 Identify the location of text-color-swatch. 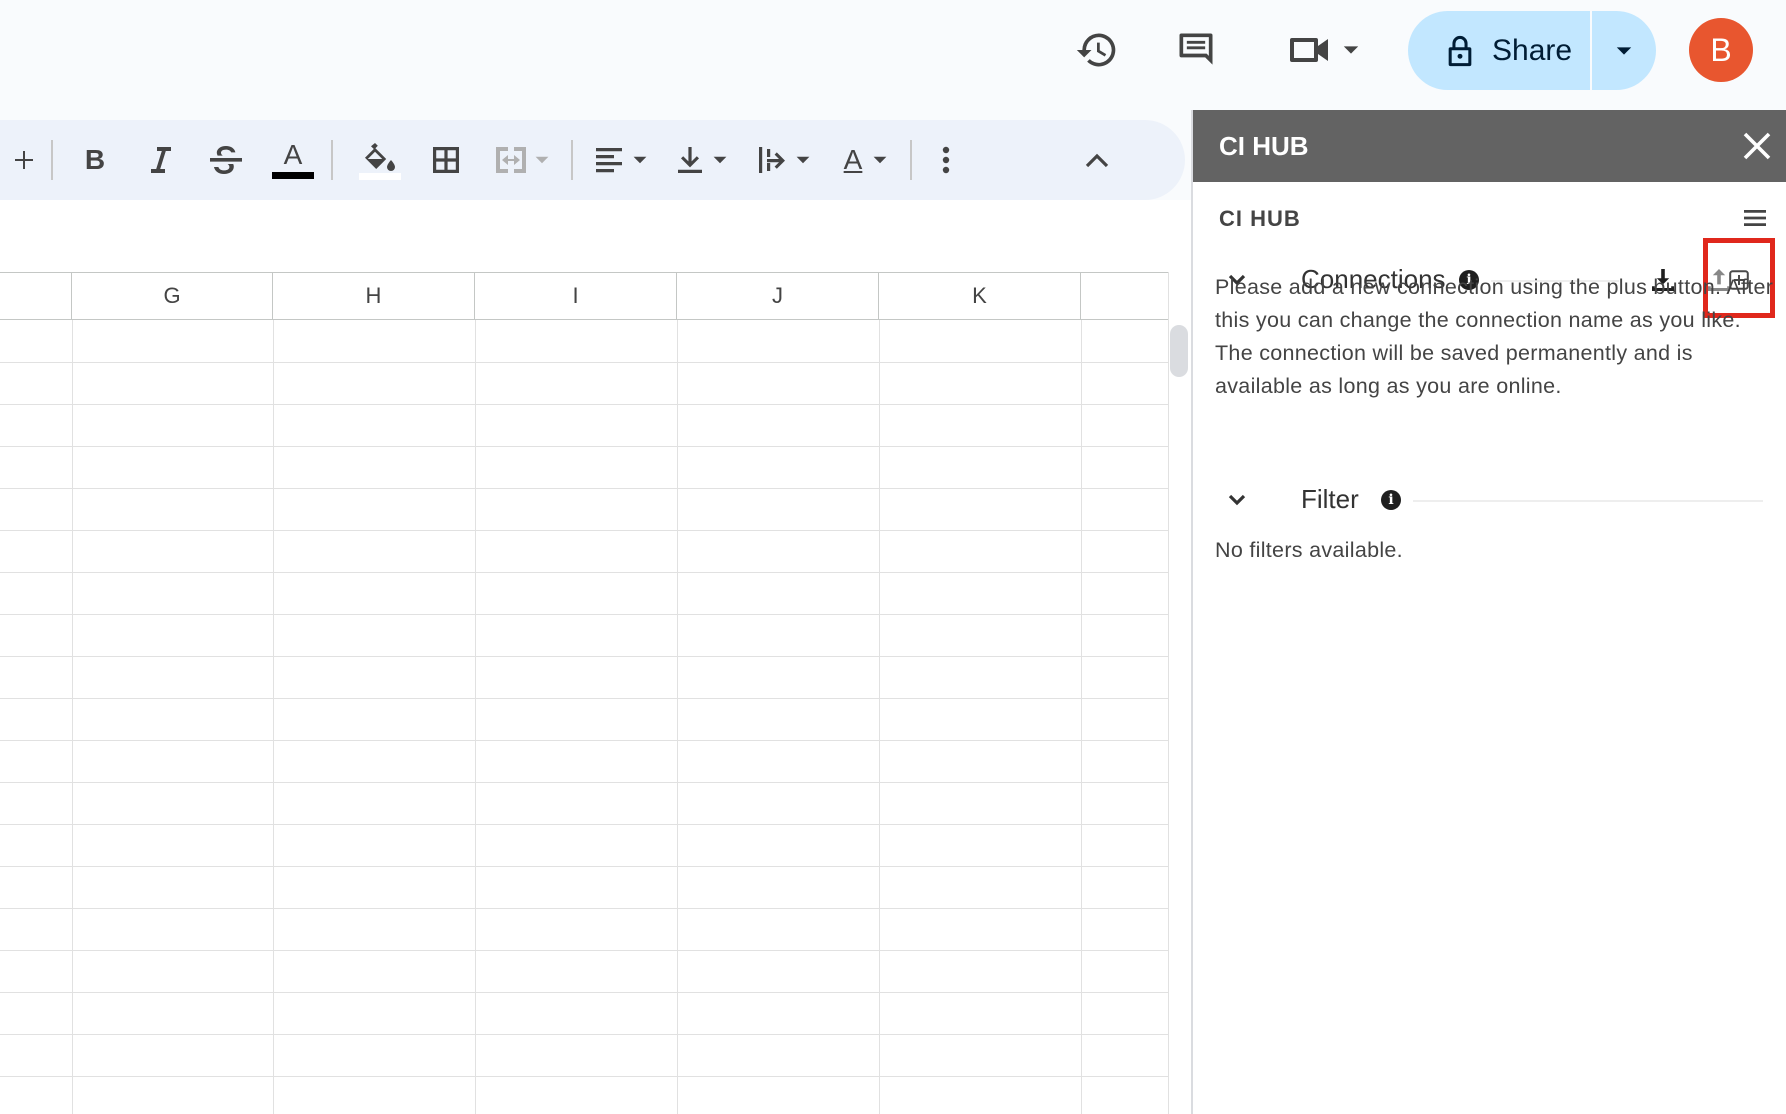
(293, 175).